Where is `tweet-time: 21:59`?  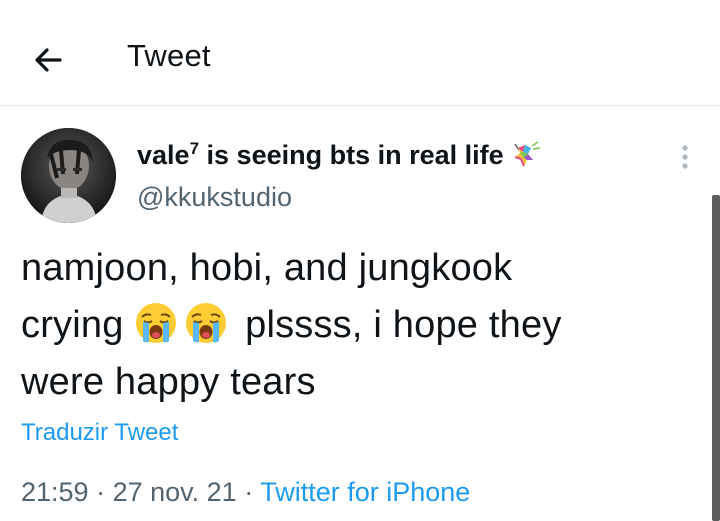 tweet-time: 21:59 is located at coordinates (55, 492).